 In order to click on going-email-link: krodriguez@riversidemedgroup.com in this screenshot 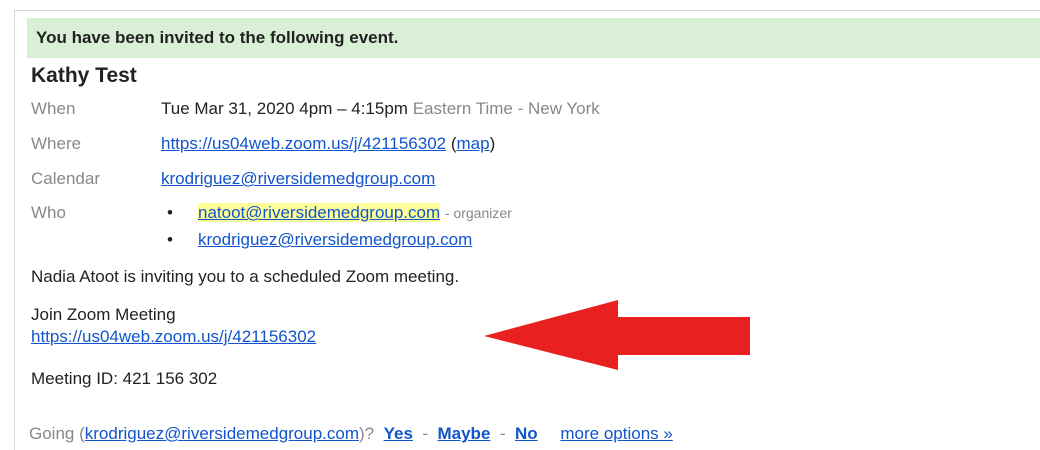, I will do `click(222, 433)`.